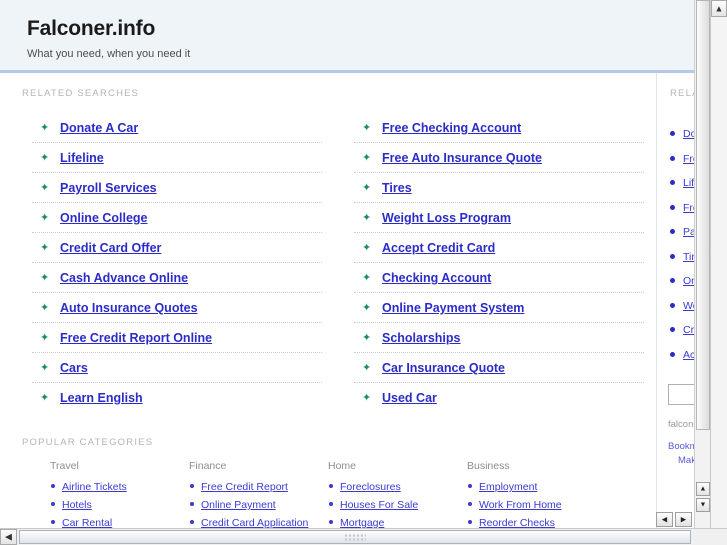 The height and width of the screenshot is (545, 727). I want to click on inner-vertical-scrollbar: ▲ ▼, so click(702, 264).